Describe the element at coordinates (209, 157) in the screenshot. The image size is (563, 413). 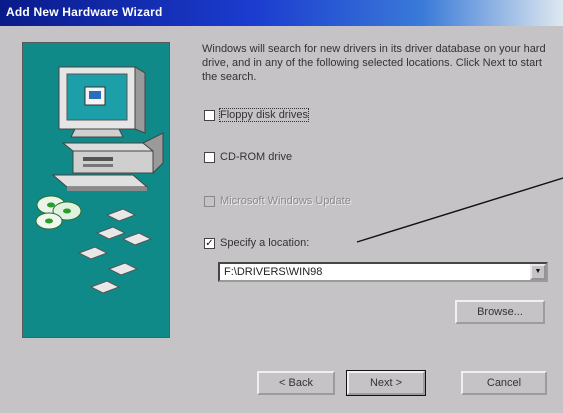
I see `cd-rom-drive-checkbox` at that location.